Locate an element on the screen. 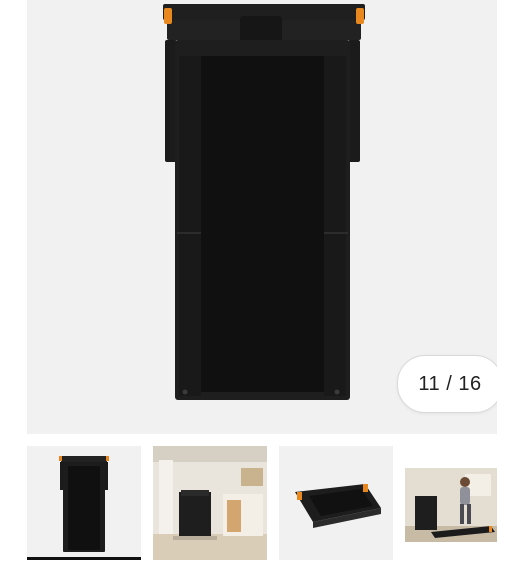 The width and height of the screenshot is (523, 575). image-counter: 11 / 16 is located at coordinates (447, 384).